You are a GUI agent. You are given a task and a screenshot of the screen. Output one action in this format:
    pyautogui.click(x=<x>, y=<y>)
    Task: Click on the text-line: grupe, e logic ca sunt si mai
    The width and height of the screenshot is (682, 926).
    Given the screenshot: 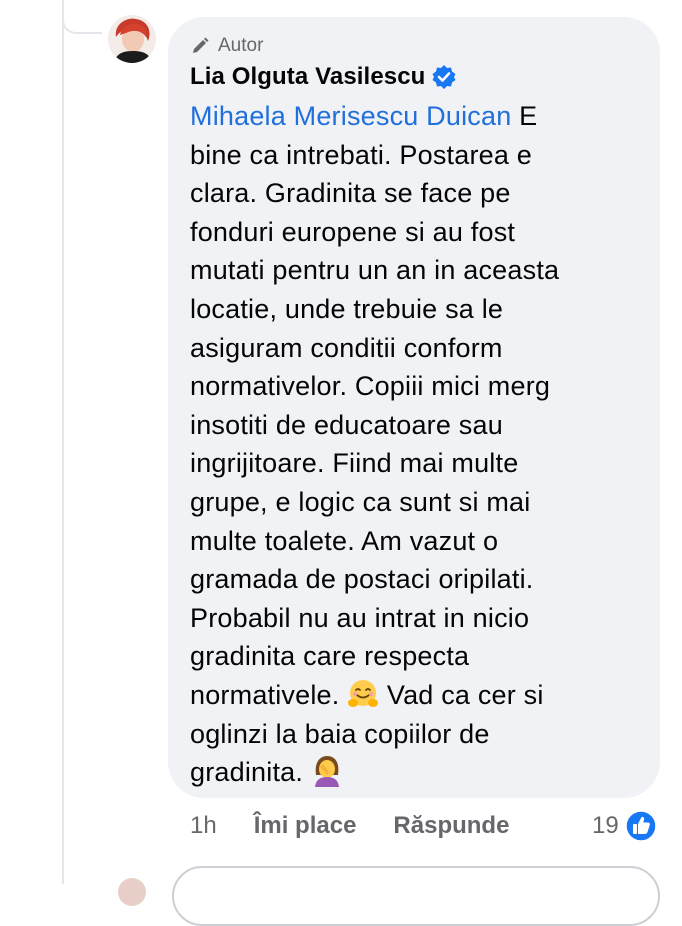 What is the action you would take?
    pyautogui.click(x=360, y=501)
    